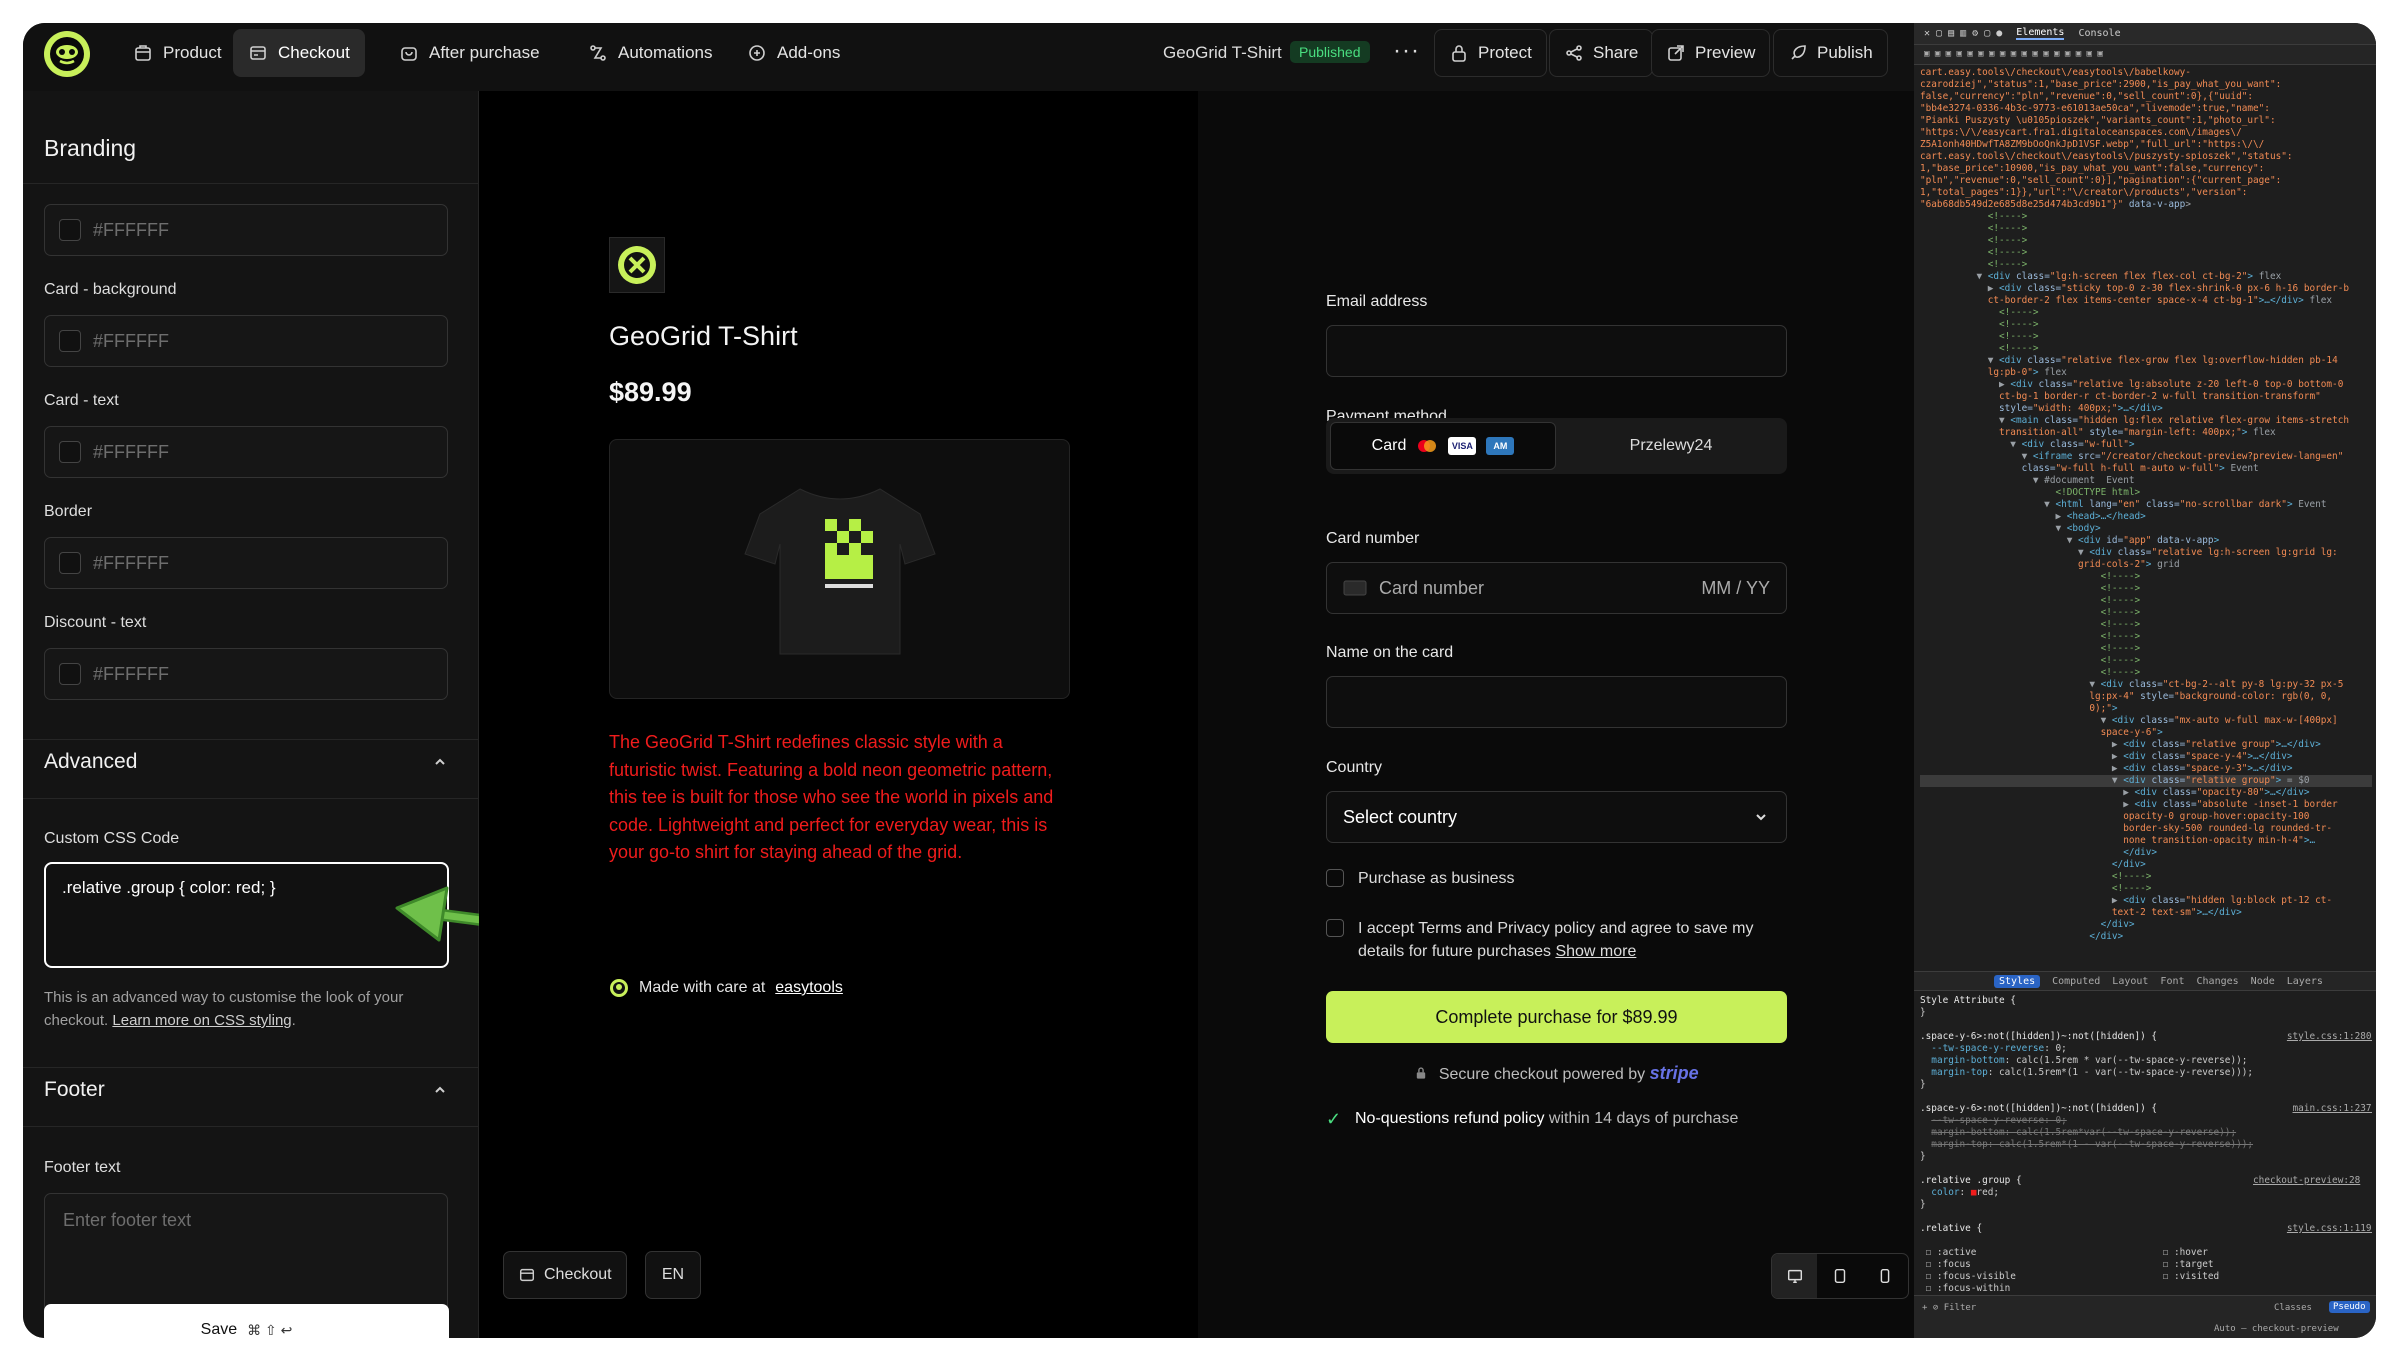 This screenshot has height=1361, width=2400. I want to click on status-badge: Published, so click(1330, 52).